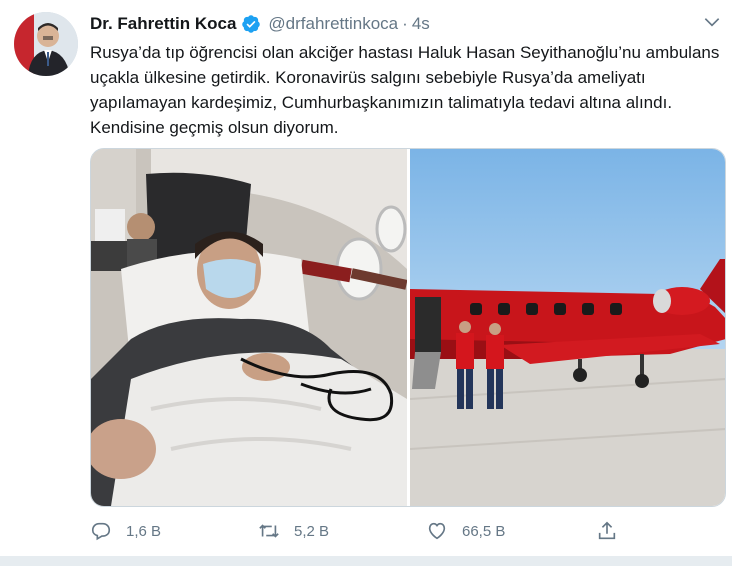 This screenshot has height=566, width=732. I want to click on share-icon, so click(607, 530).